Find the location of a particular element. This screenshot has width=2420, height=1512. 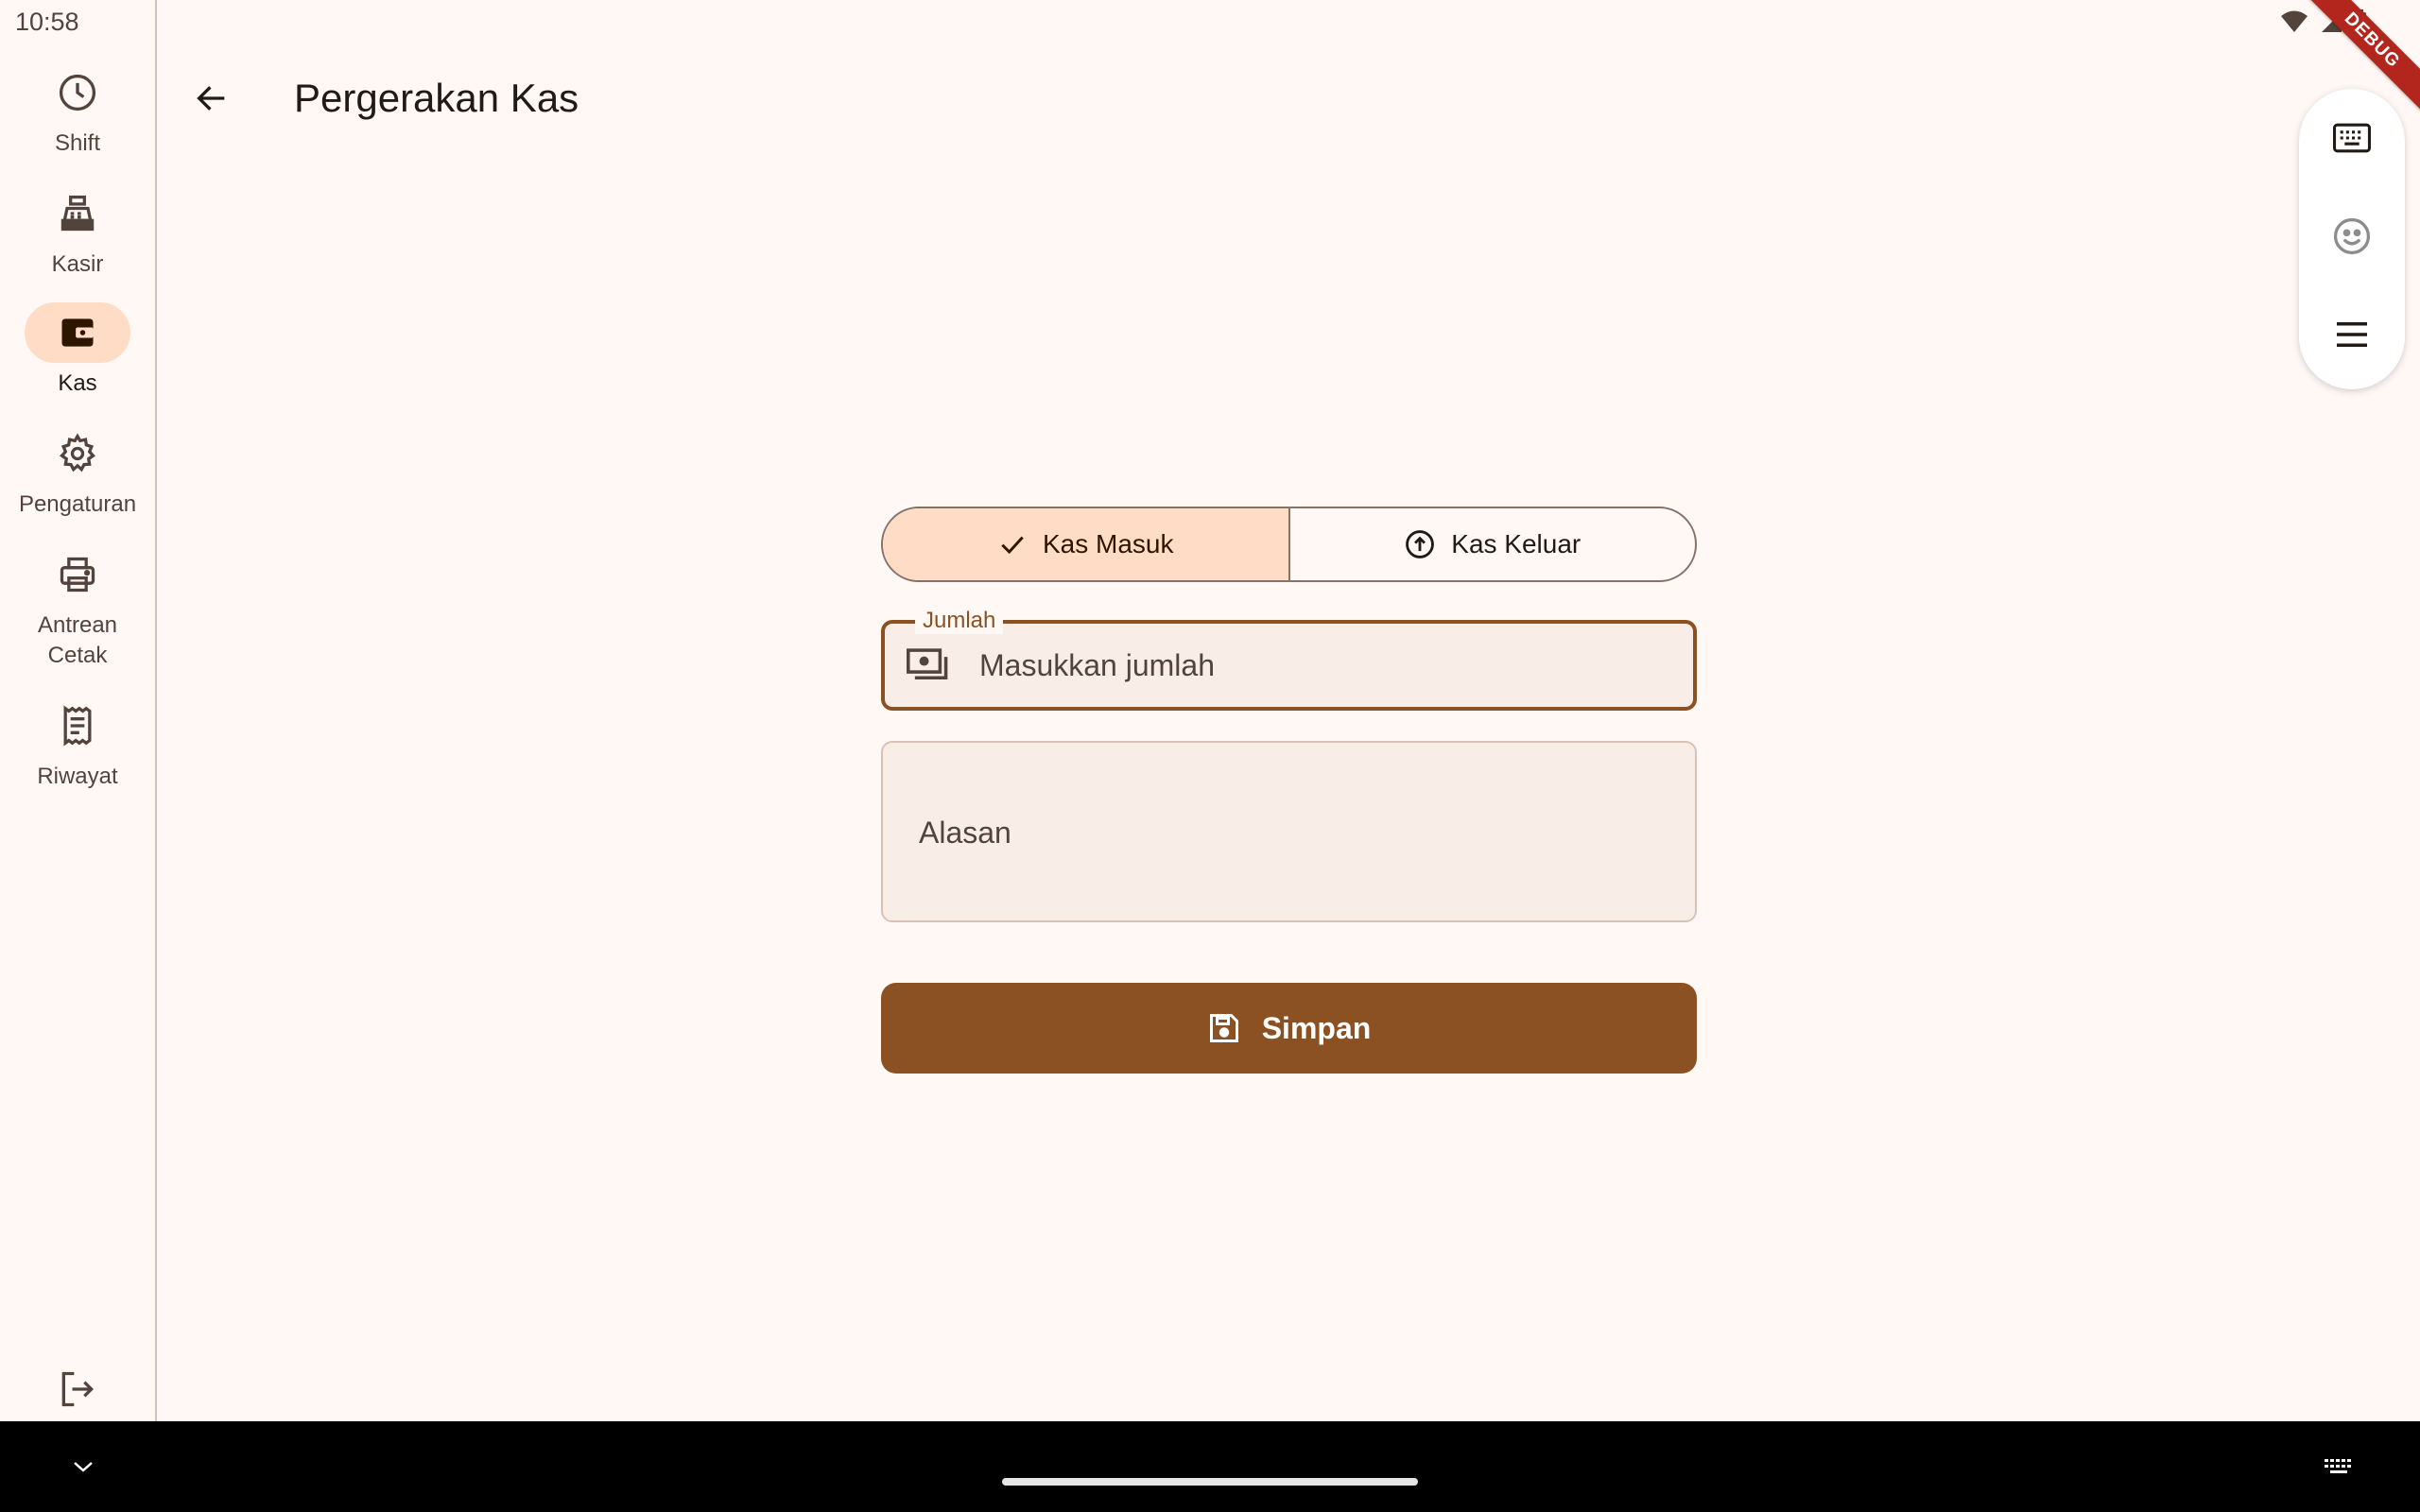

nav-item-antrean-cetak: Antrean Cetak is located at coordinates (77, 607).